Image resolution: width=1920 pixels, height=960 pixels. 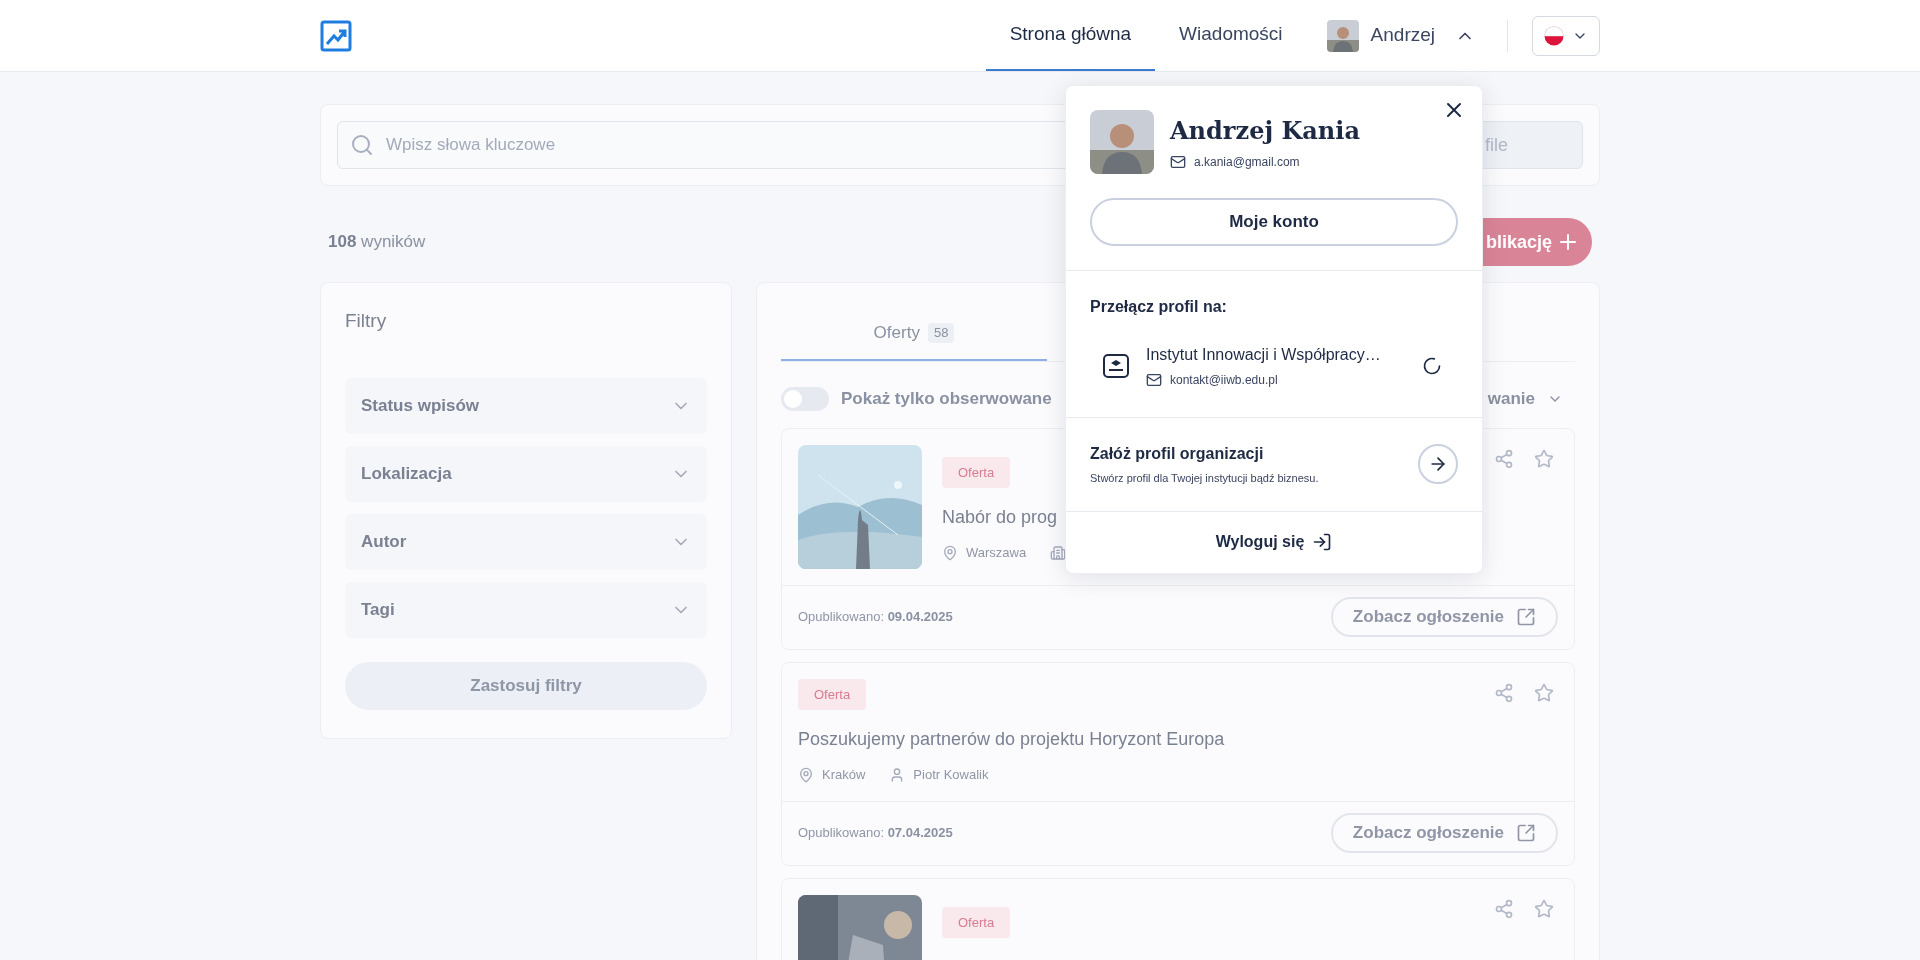 I want to click on organization-logo-icon, so click(x=1116, y=366).